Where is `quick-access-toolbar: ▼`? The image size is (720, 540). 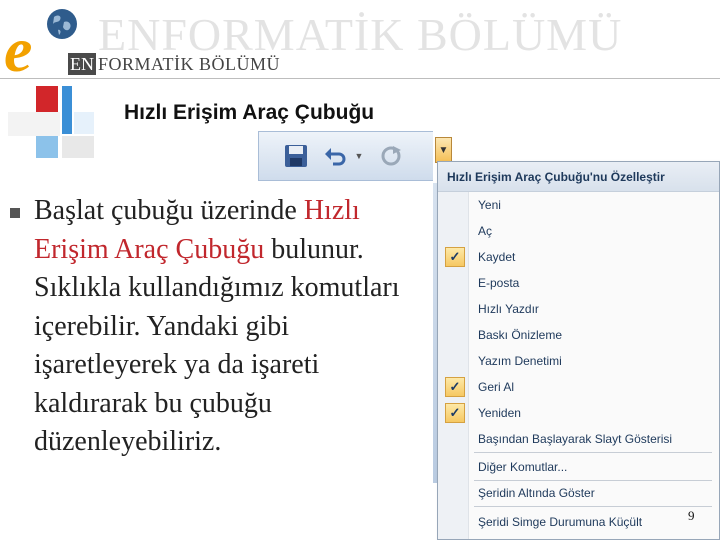
quick-access-toolbar: ▼ is located at coordinates (345, 156).